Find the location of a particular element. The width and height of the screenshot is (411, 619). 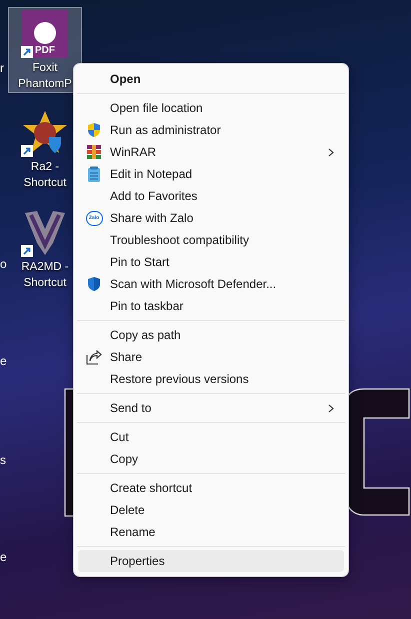

menu-item-label: Share with Zalo is located at coordinates (152, 218).